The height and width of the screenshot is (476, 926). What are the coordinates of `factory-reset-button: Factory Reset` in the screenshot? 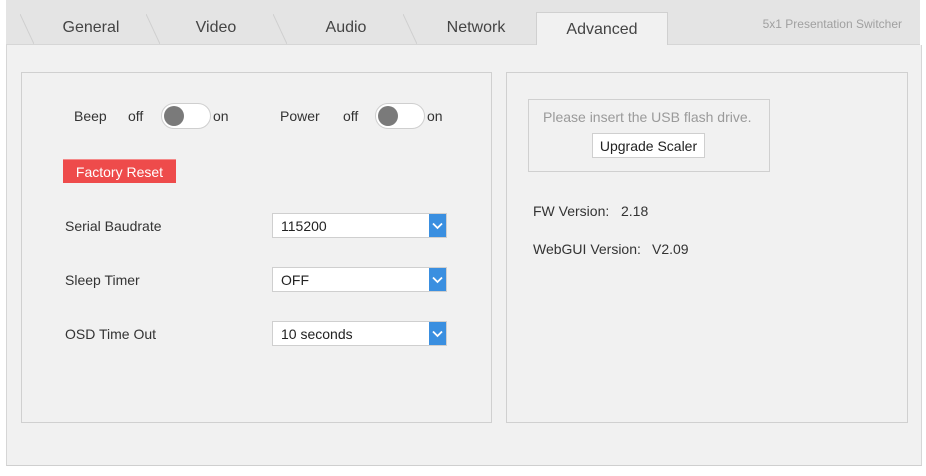 It's located at (119, 171).